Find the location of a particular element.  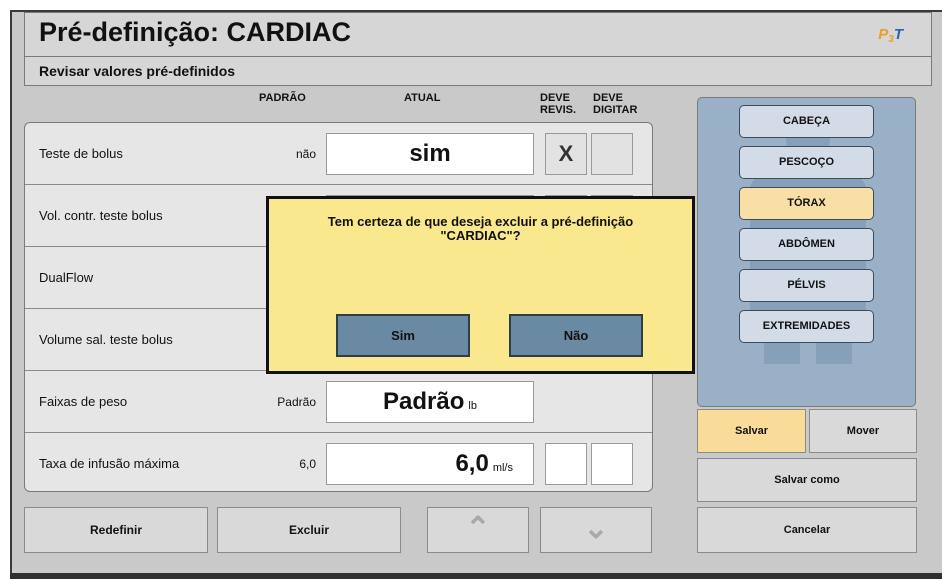

row-current-value: sim is located at coordinates (430, 154).